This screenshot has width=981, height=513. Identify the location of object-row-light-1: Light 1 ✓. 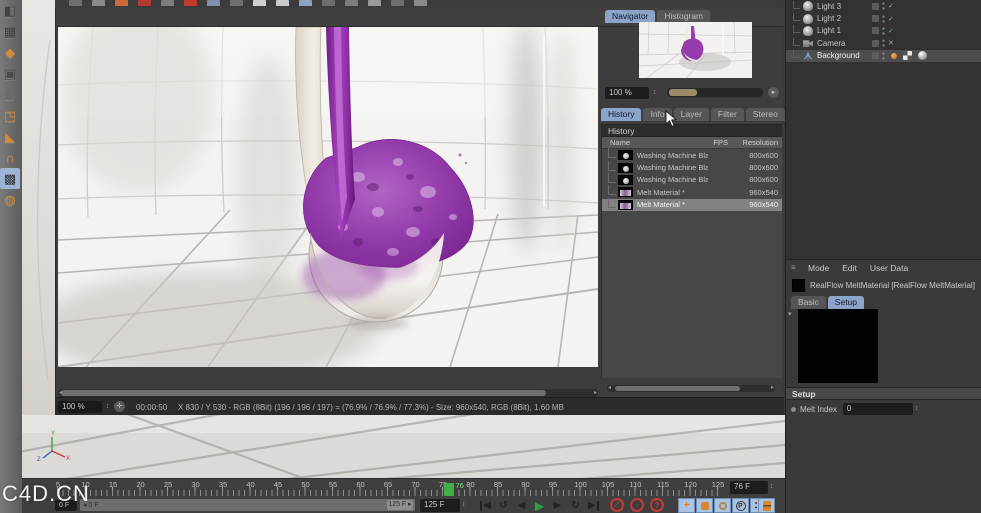
(883, 31).